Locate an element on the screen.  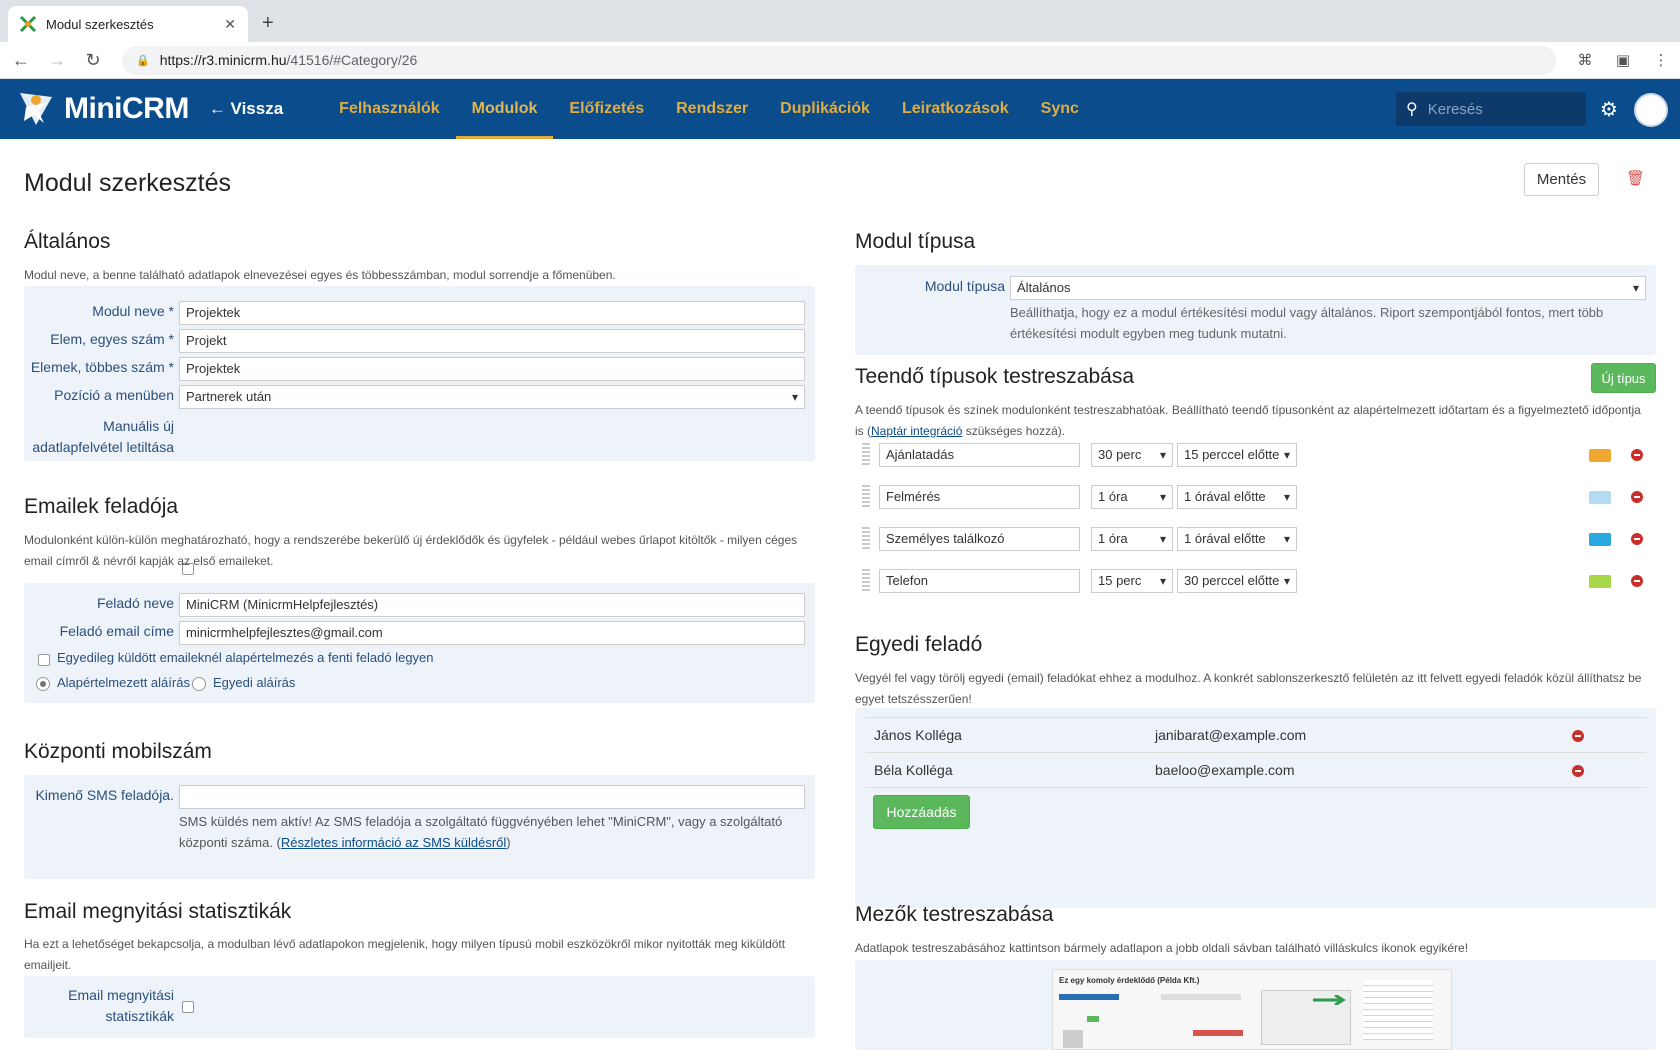
page-title: Modul szerkesztés is located at coordinates (128, 183).